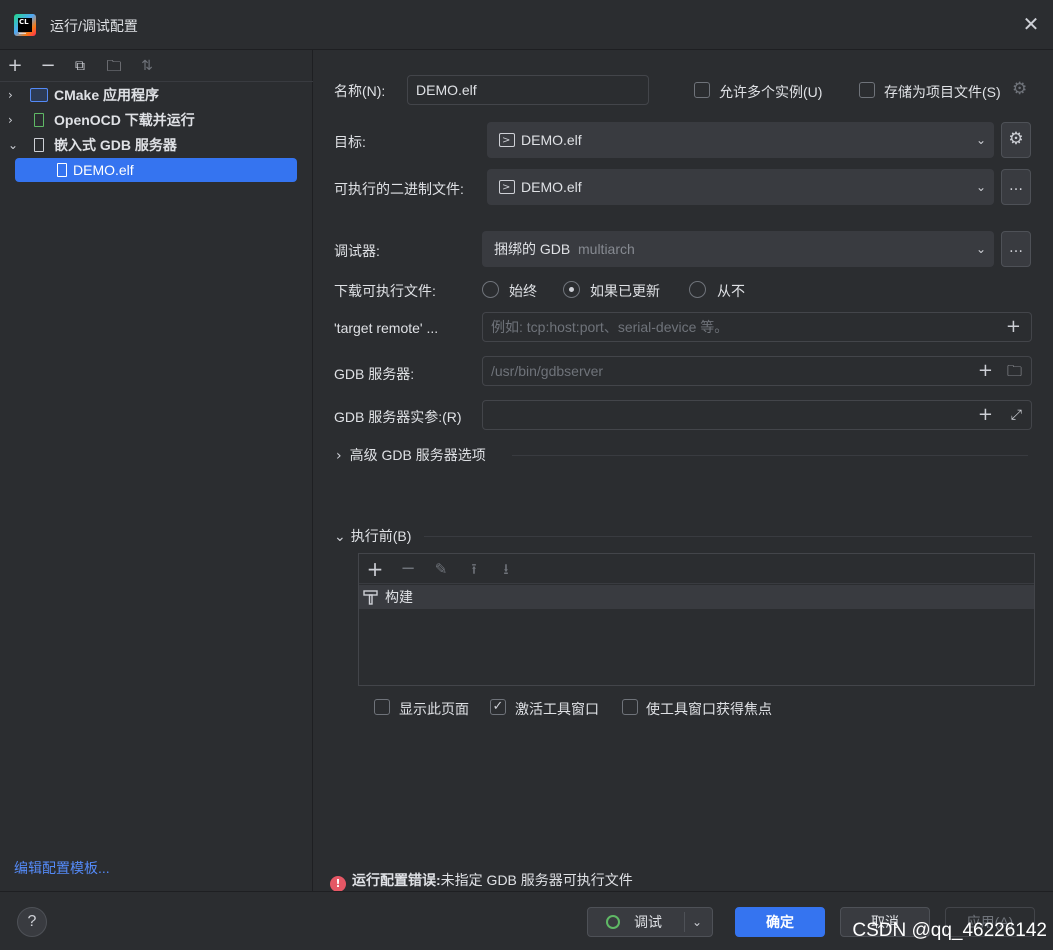 Image resolution: width=1053 pixels, height=950 pixels. I want to click on executable-combo: DEMO.elf ⌄, so click(740, 187).